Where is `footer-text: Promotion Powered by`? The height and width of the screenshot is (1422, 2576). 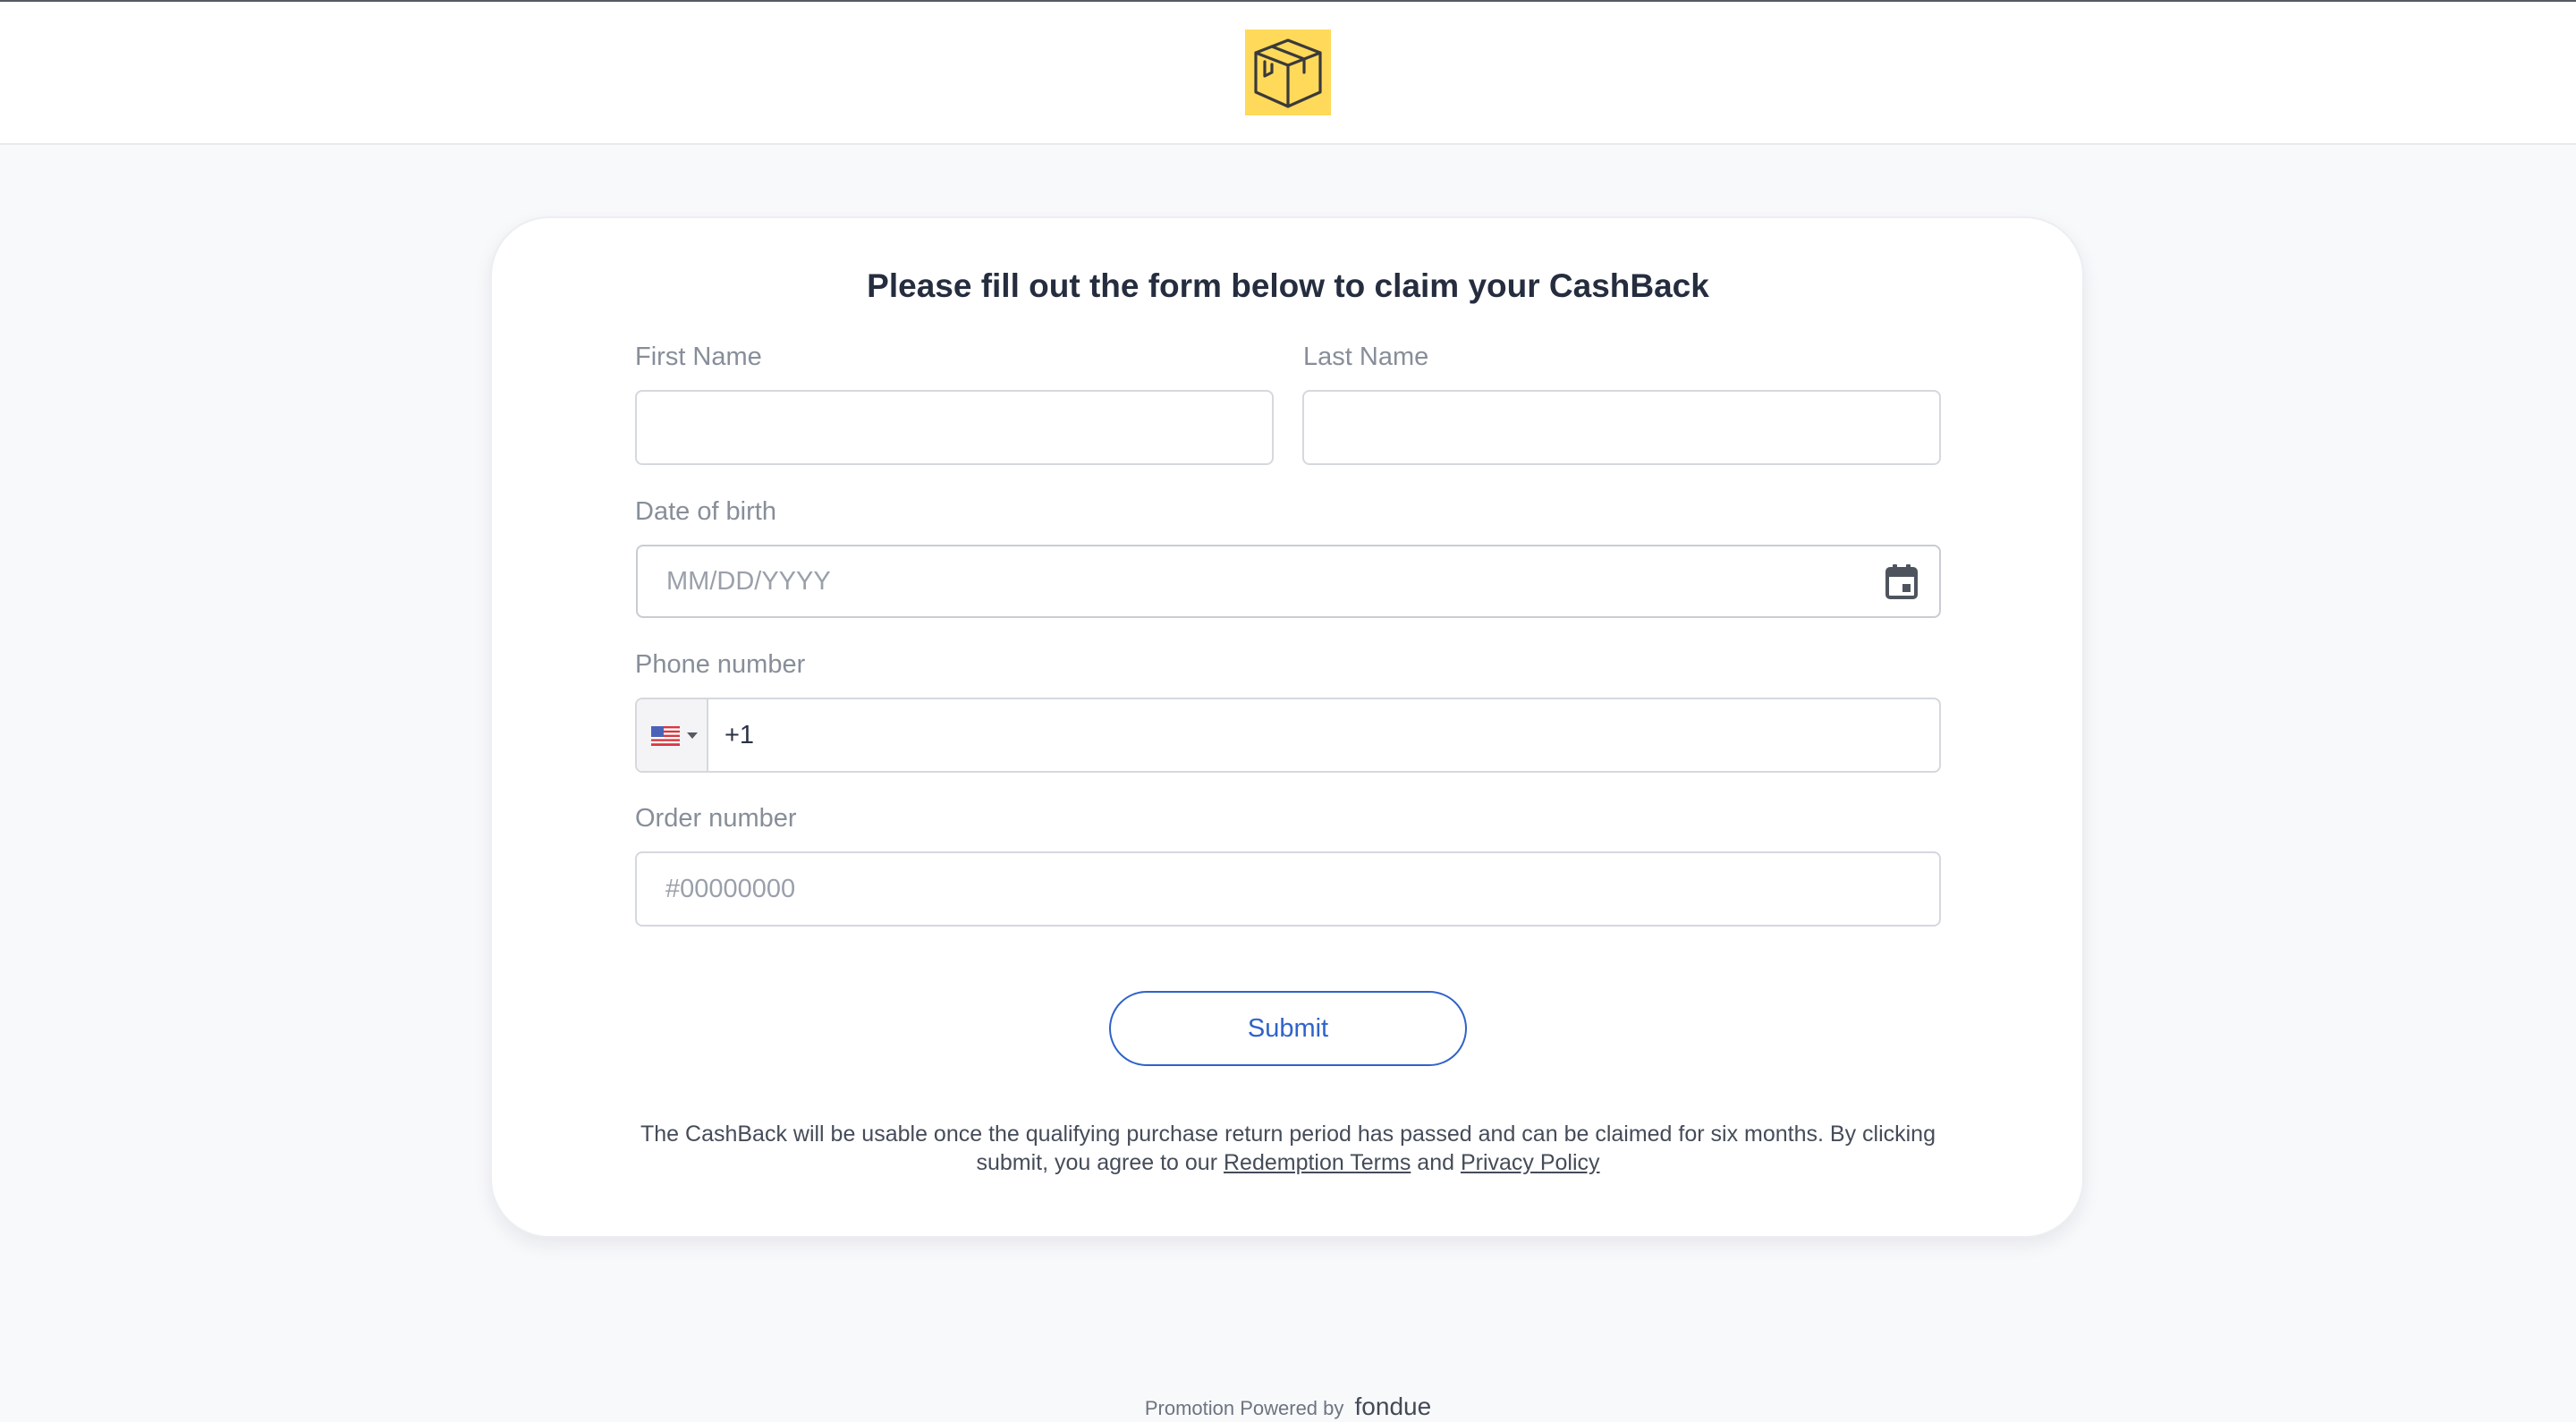 footer-text: Promotion Powered by is located at coordinates (1244, 1408).